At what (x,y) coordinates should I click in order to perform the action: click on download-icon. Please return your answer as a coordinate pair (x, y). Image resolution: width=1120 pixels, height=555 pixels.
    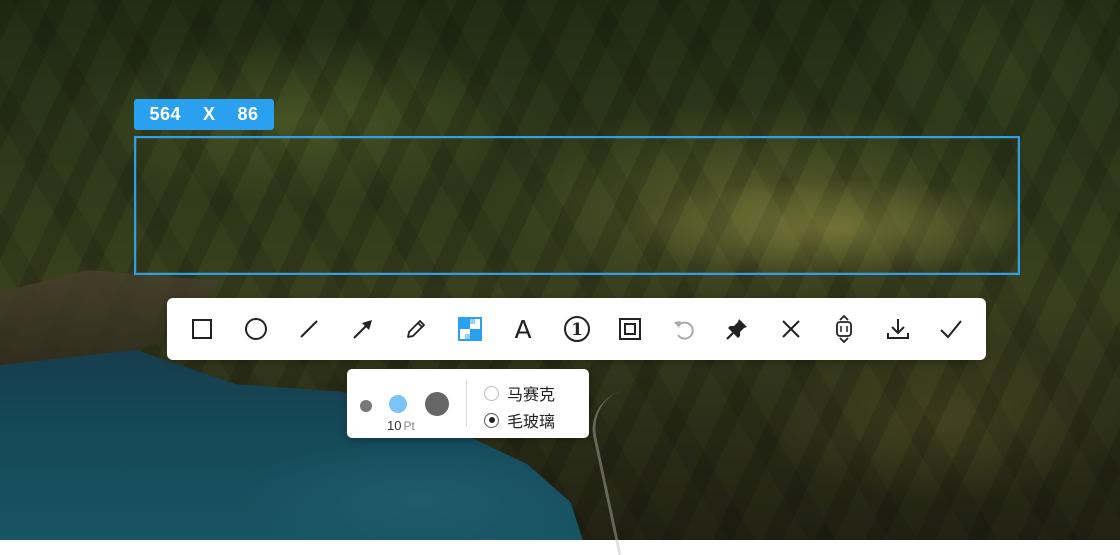
    Looking at the image, I should click on (897, 329).